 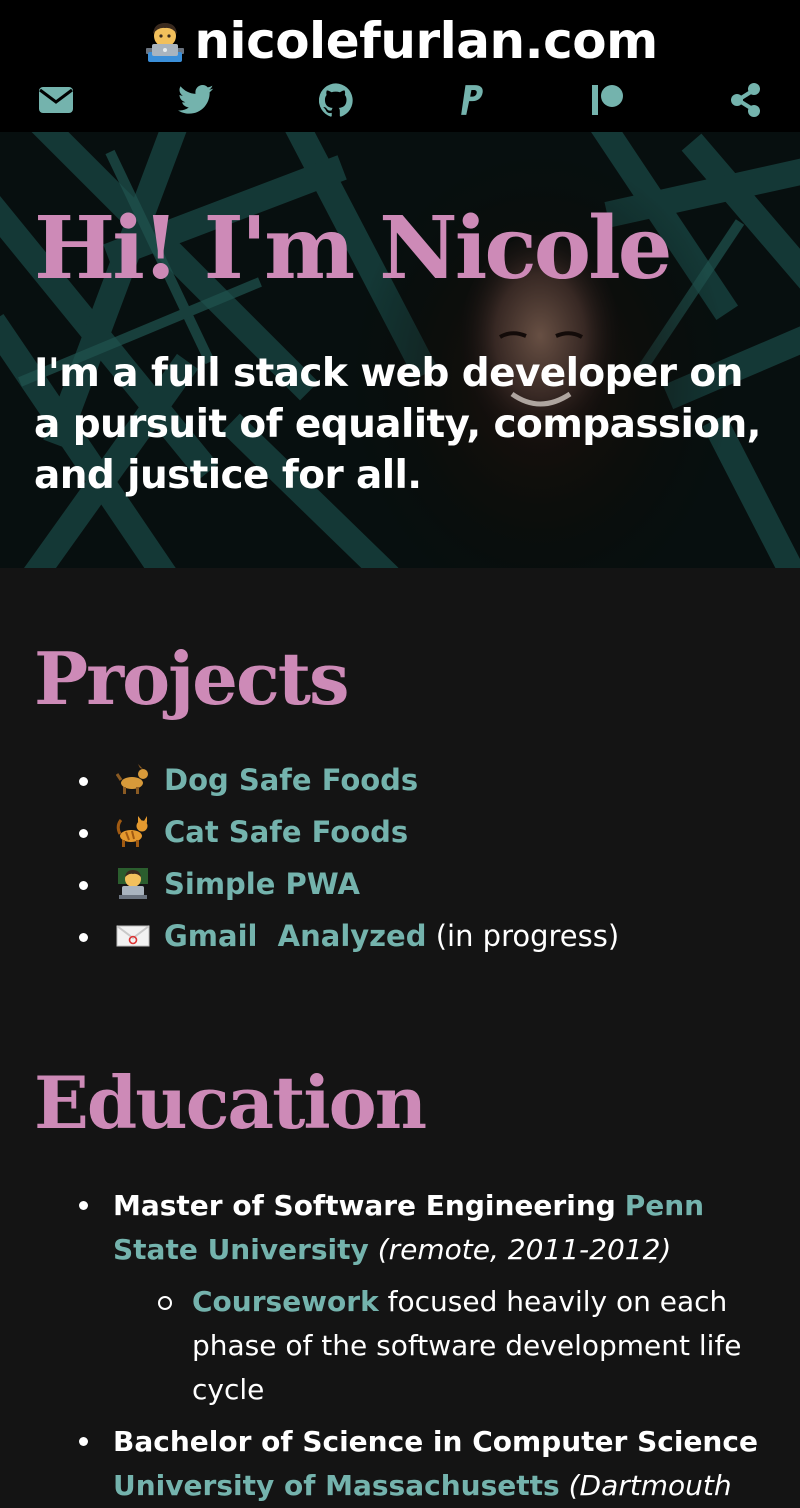 I want to click on cat-icon, so click(x=133, y=829).